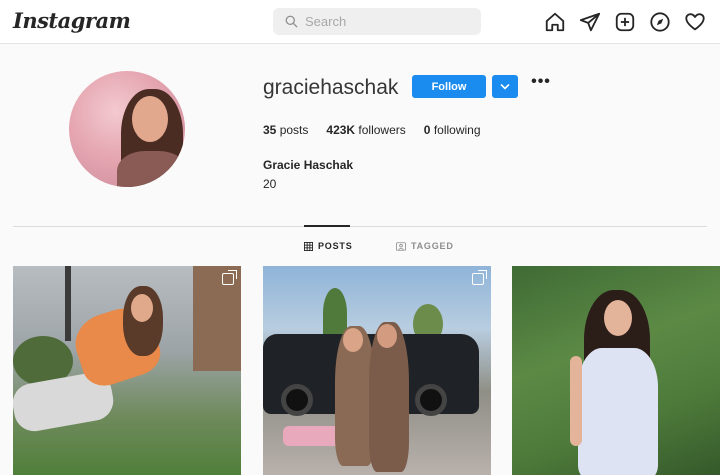  I want to click on follow-button: Follow, so click(449, 86).